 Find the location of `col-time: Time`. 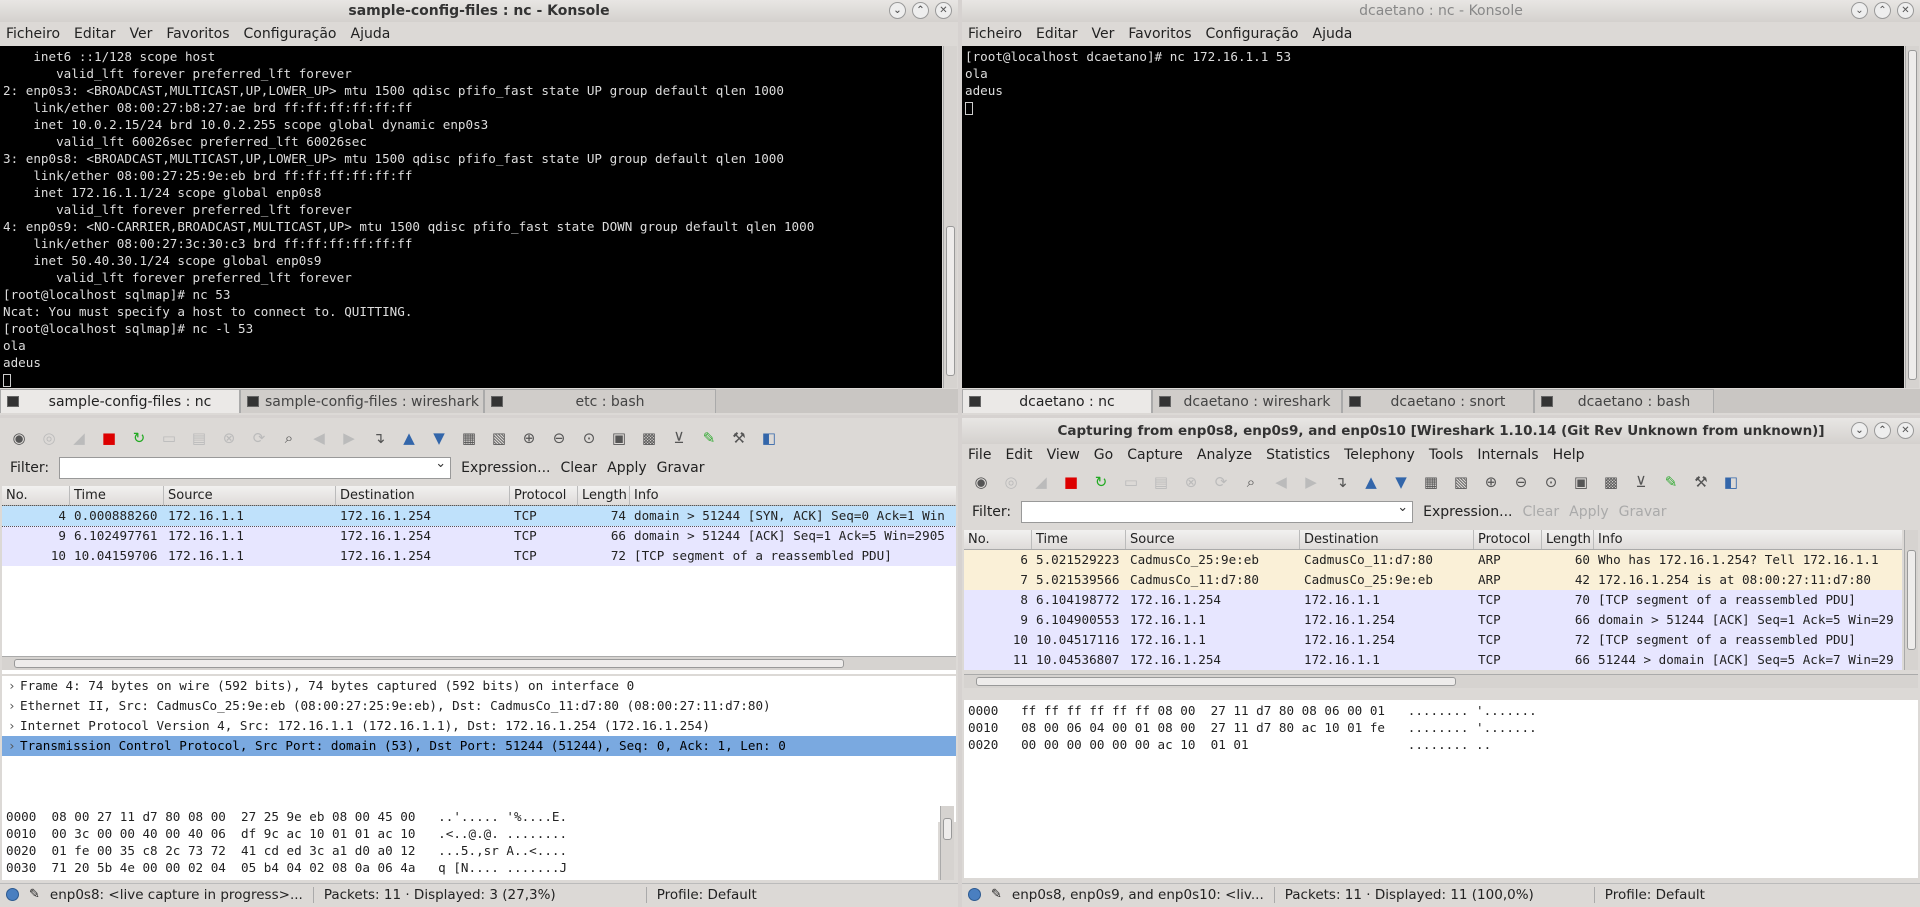

col-time: Time is located at coordinates (117, 495).